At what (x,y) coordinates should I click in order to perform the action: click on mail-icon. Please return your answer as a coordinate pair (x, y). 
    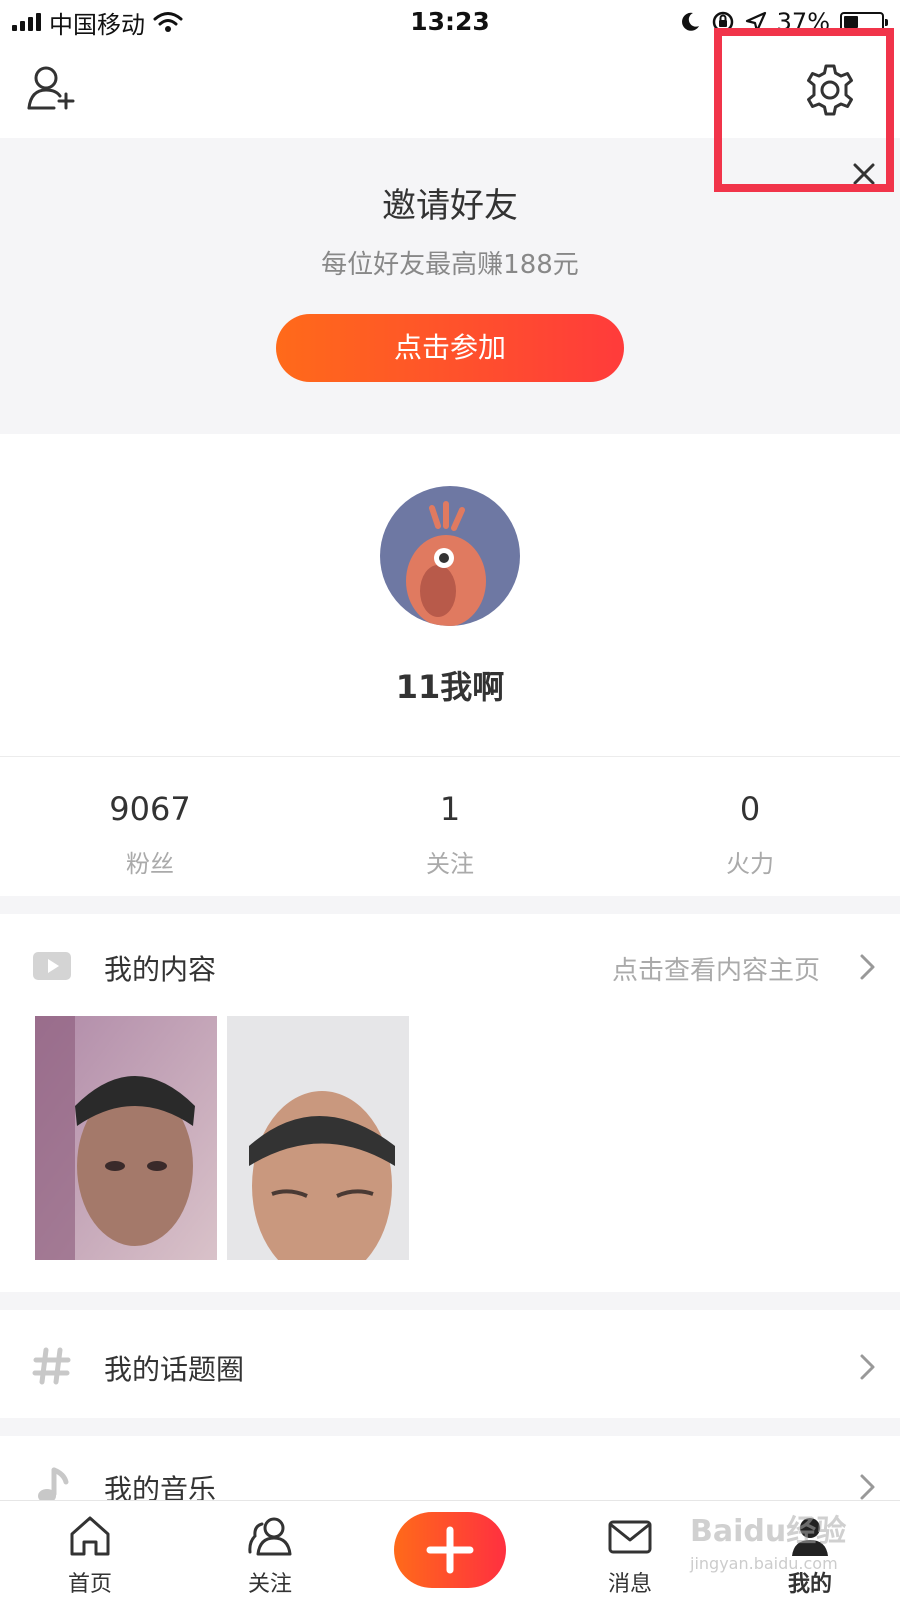
    Looking at the image, I should click on (630, 1537).